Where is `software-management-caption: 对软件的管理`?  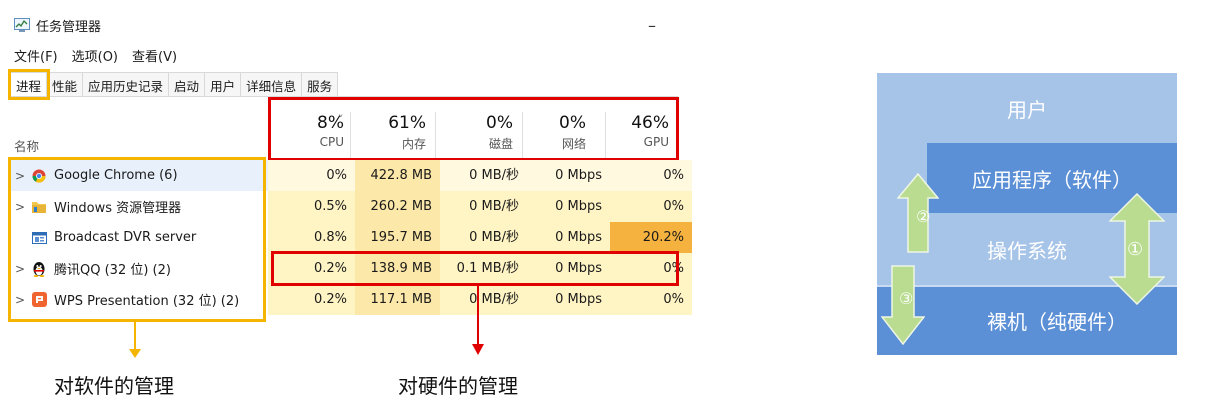 software-management-caption: 对软件的管理 is located at coordinates (114, 386).